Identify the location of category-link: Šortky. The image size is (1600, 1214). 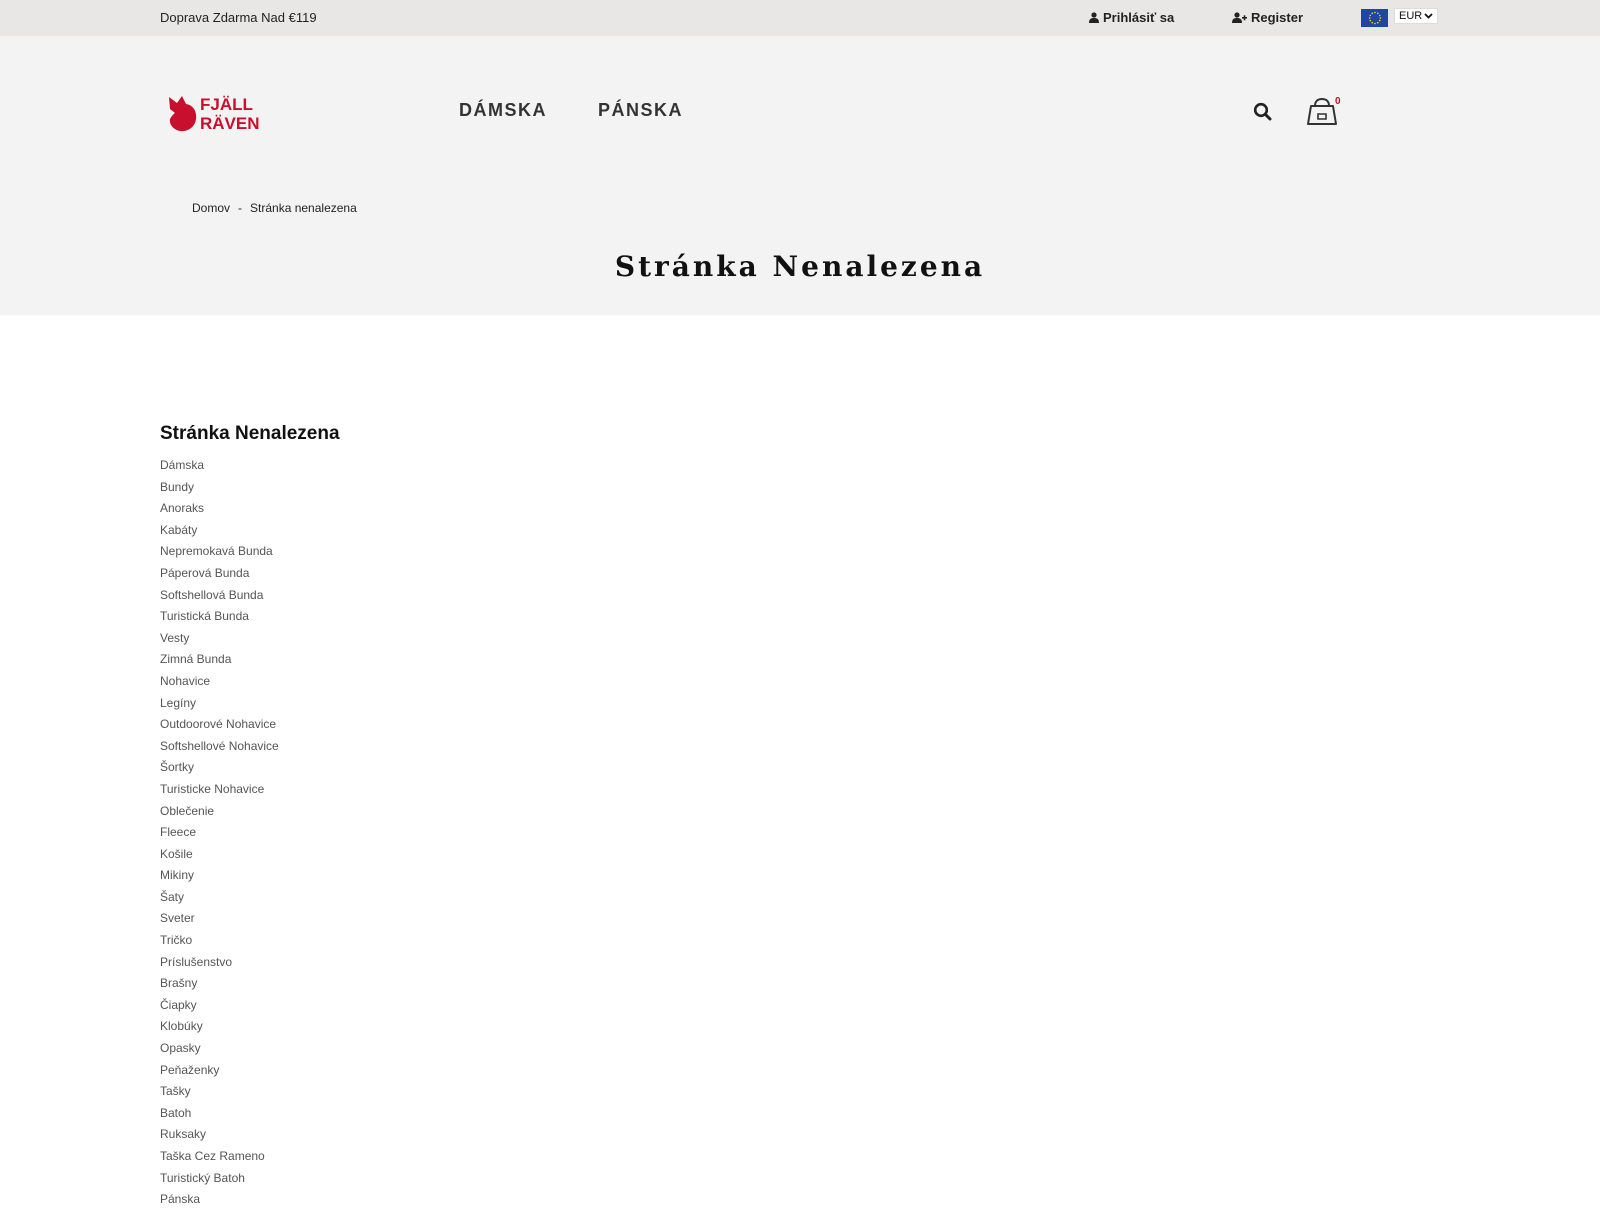
(219, 771).